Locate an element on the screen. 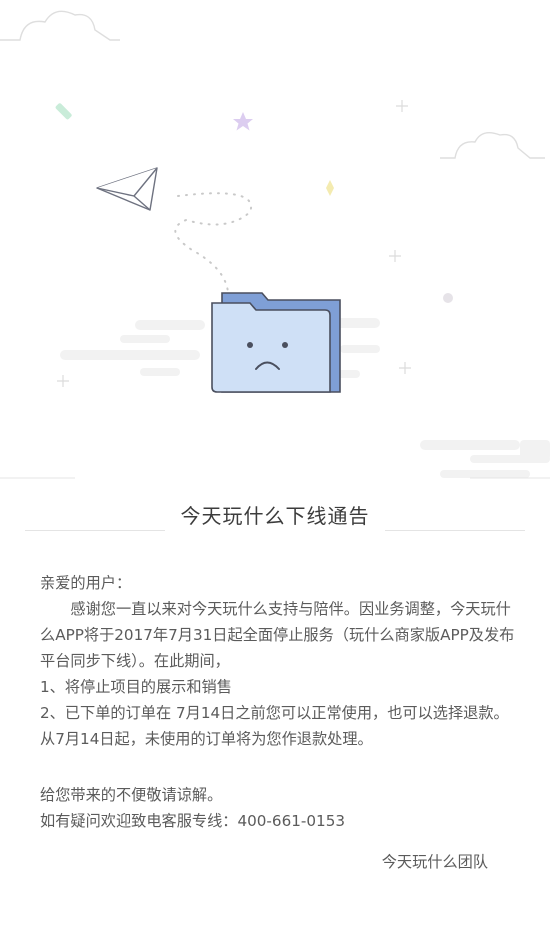 The width and height of the screenshot is (550, 926). signature: 今天玩什么团队 is located at coordinates (434, 862).